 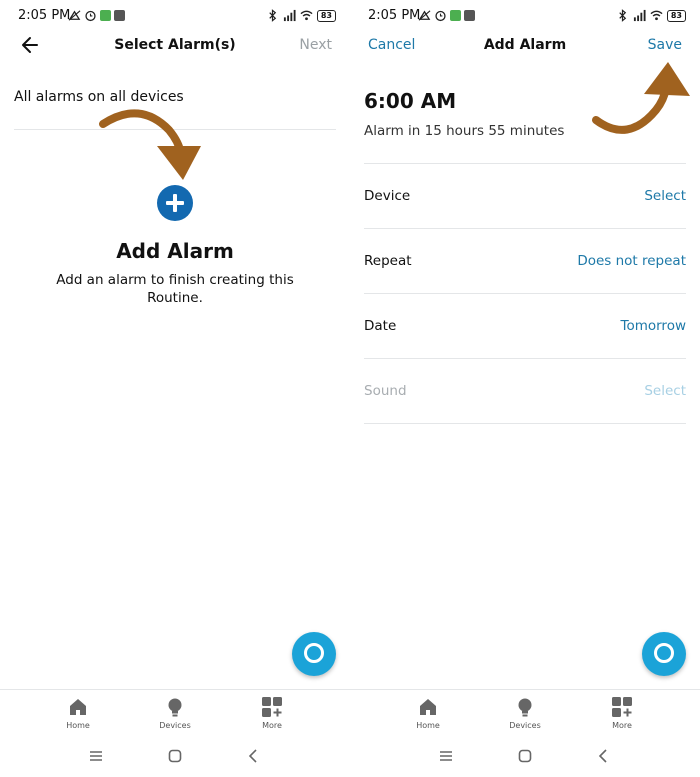 I want to click on page-title: Select Alarm(s), so click(x=175, y=45).